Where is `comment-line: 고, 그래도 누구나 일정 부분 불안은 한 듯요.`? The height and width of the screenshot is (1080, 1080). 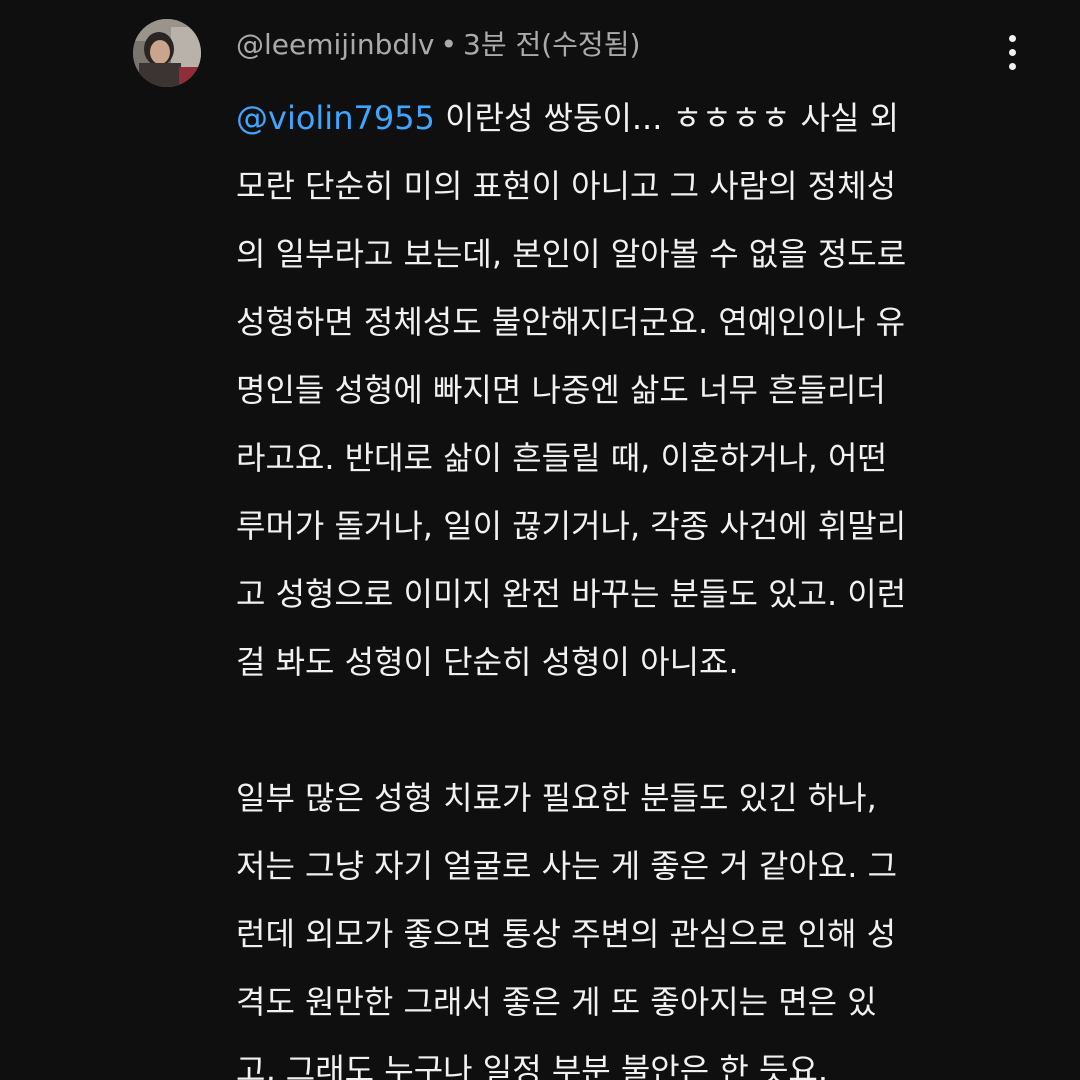 comment-line: 고, 그래도 누구나 일정 부분 불안은 한 듯요. is located at coordinates (532, 1065).